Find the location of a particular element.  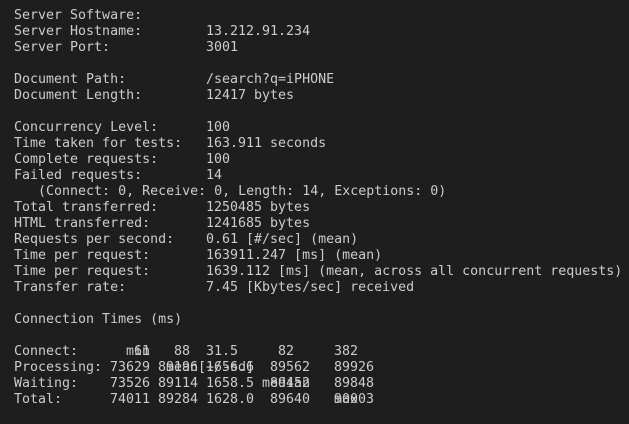

label: Server Software: is located at coordinates (78, 15).